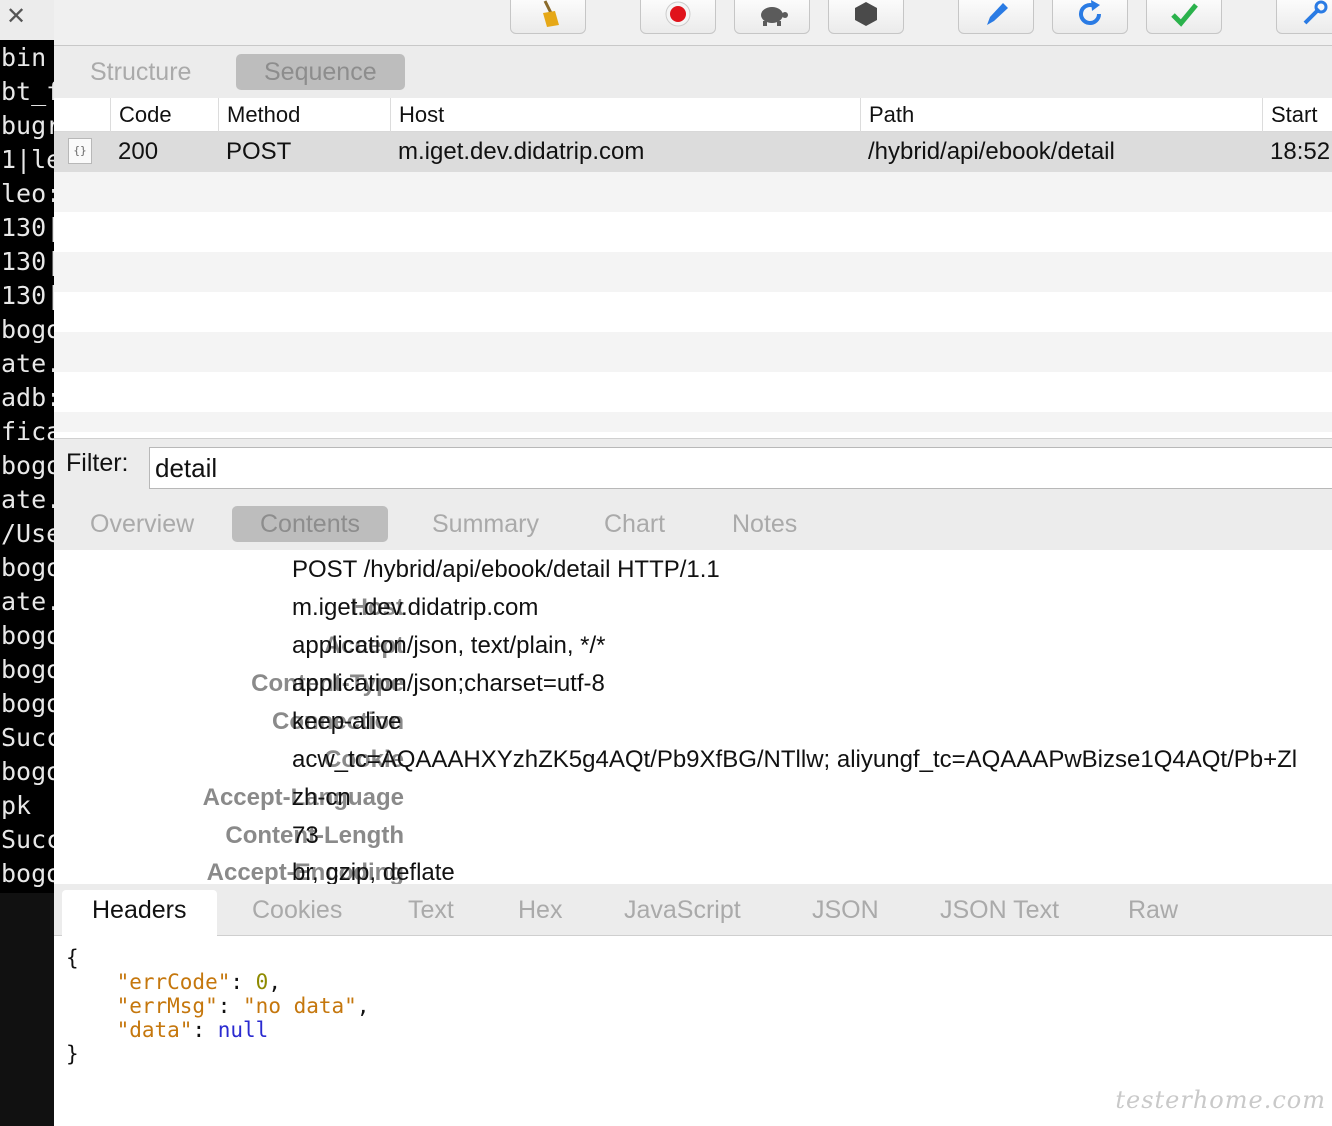  What do you see at coordinates (678, 14) in the screenshot?
I see `record-icon` at bounding box center [678, 14].